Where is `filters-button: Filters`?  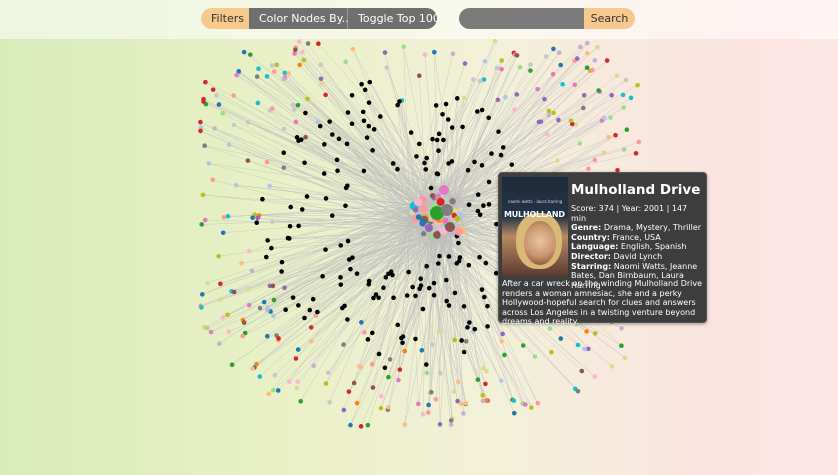
filters-button: Filters is located at coordinates (225, 18).